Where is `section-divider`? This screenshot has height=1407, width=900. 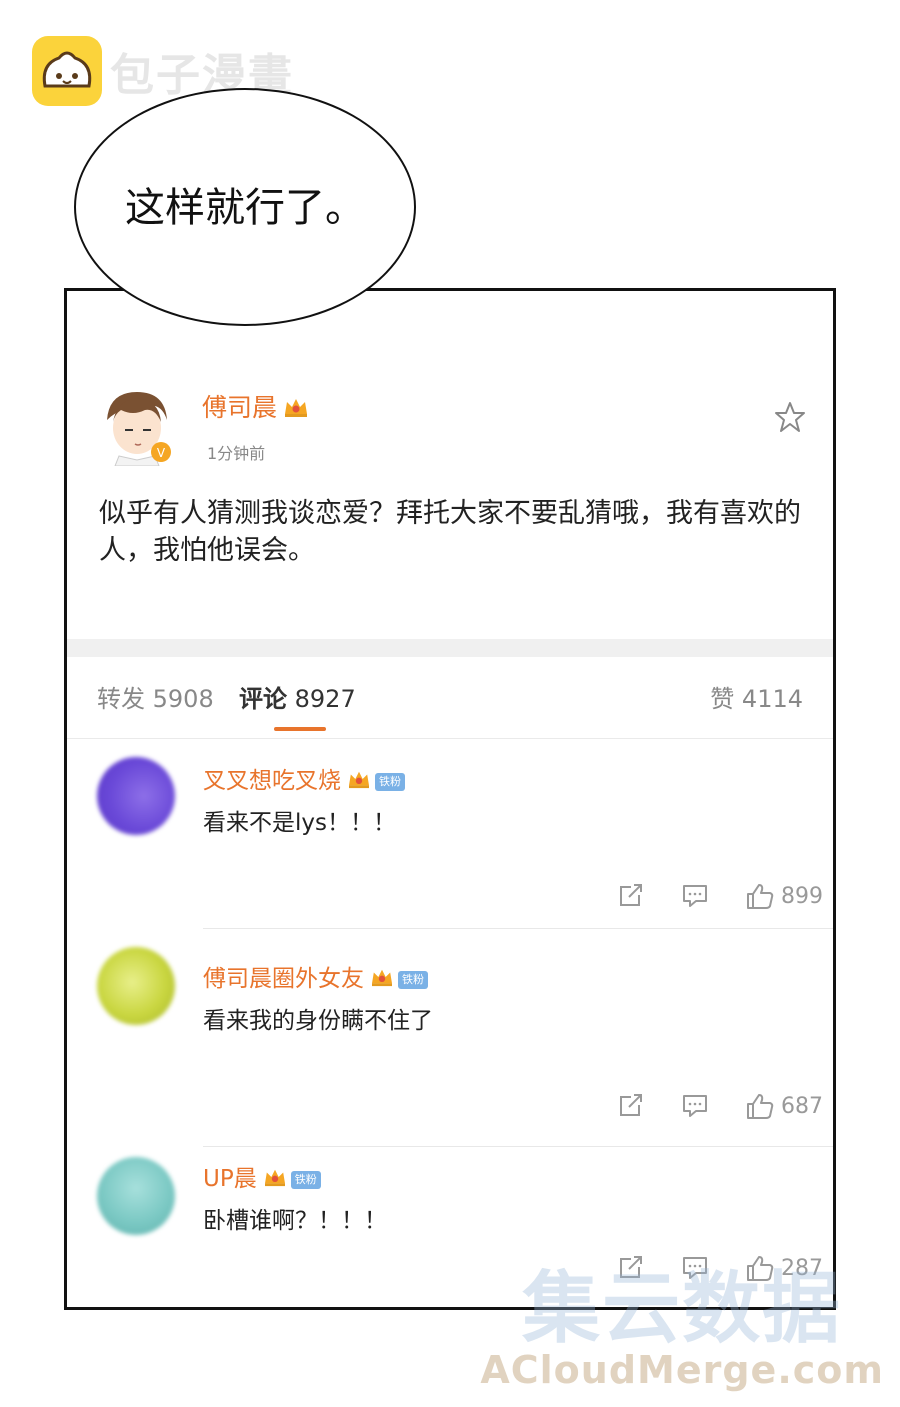 section-divider is located at coordinates (450, 648).